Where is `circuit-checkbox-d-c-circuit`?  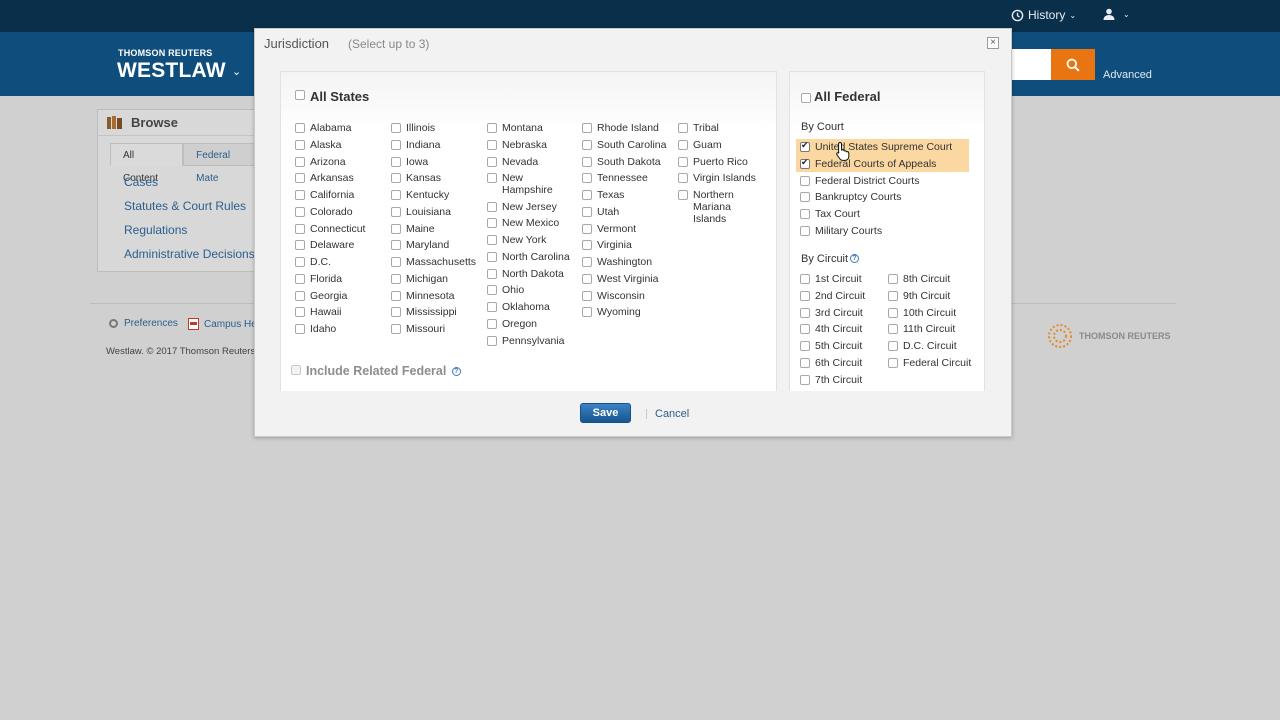
circuit-checkbox-d-c-circuit is located at coordinates (893, 346).